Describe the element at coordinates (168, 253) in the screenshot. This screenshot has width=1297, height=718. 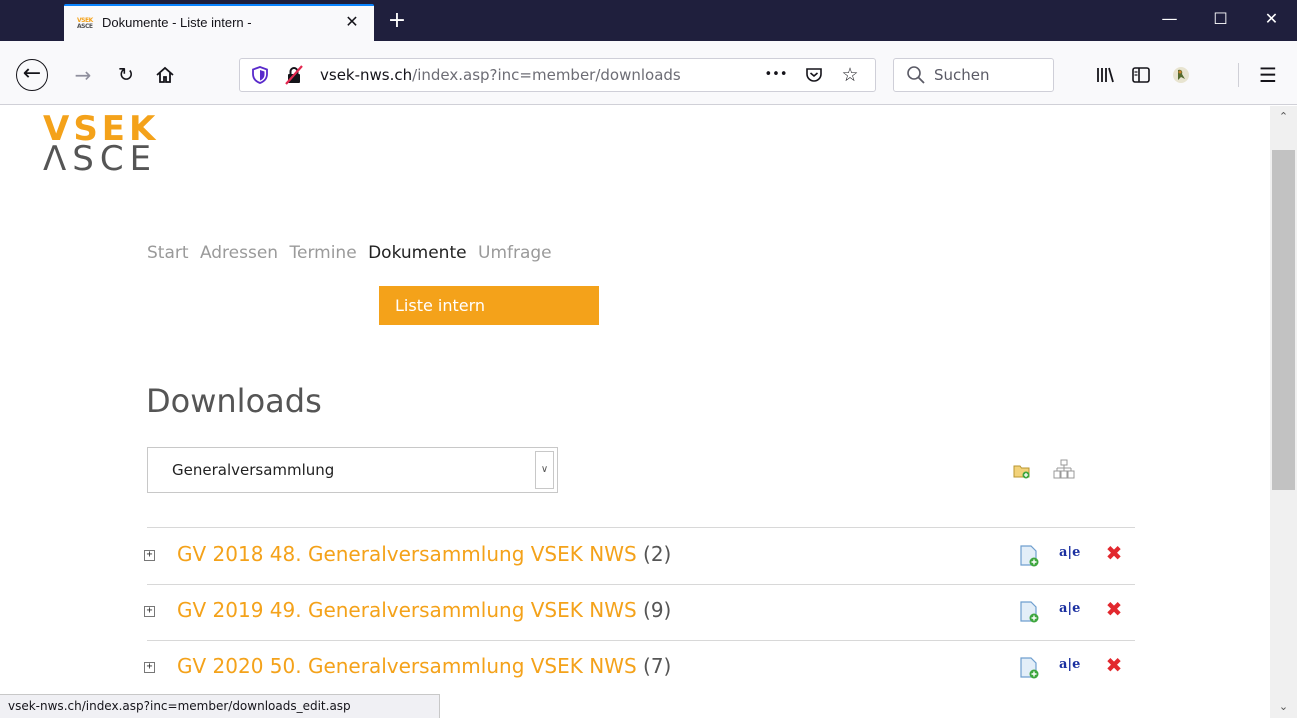
I see `nav-item-start: Start` at that location.